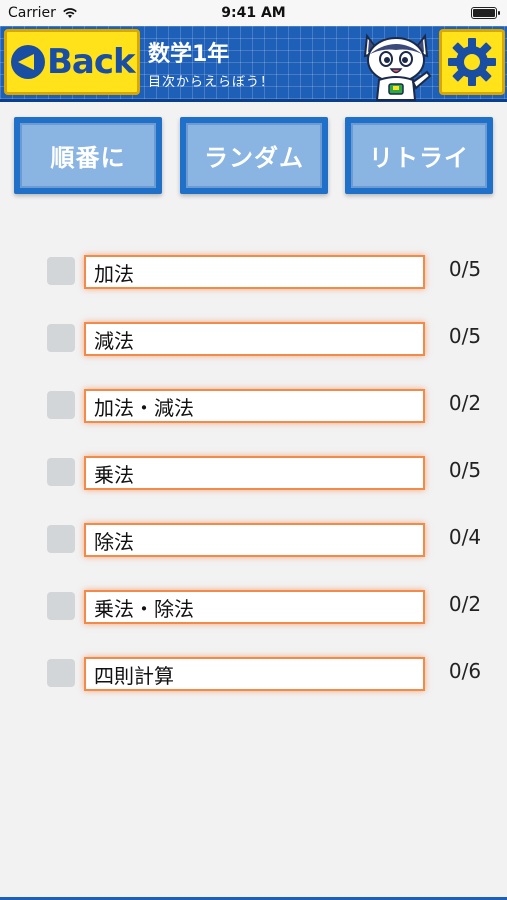 The image size is (507, 900). I want to click on back-arrow-icon, so click(28, 62).